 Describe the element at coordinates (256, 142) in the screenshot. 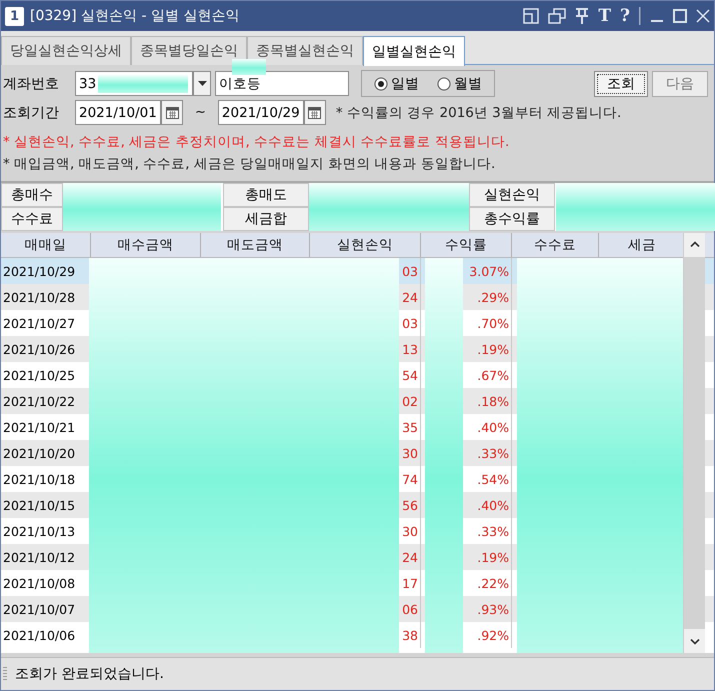

I see `note-text: * 실현손익, 수수료, 세금은 추정치이며, 수수료는 체결시 수수료률로 적용됩니다.` at that location.